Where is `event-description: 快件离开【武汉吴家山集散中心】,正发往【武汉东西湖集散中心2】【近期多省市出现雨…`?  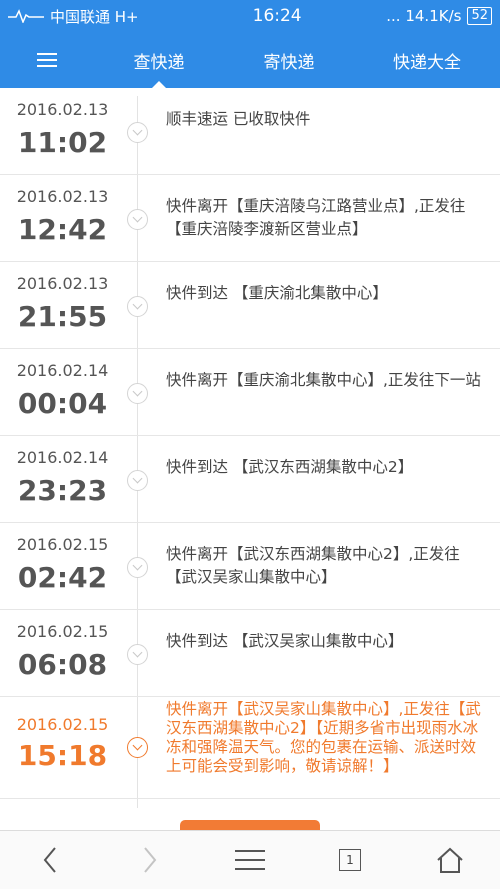
event-description: 快件离开【武汉吴家山集散中心】,正发往【武汉东西湖集散中心2】【近期多省市出现雨… is located at coordinates (323, 737).